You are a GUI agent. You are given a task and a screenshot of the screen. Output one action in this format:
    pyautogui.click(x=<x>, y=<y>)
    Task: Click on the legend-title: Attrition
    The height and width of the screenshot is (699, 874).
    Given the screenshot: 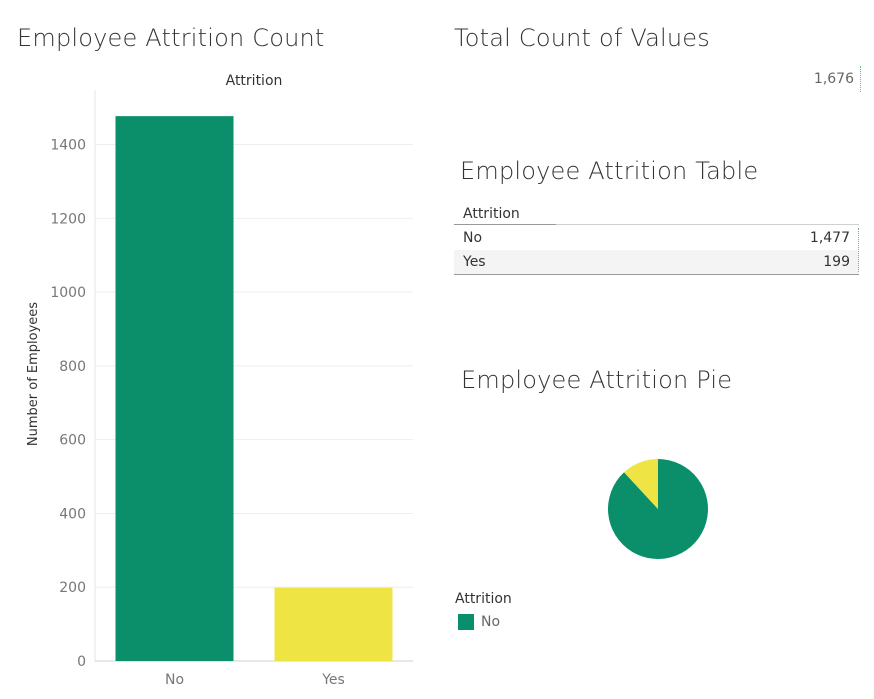 What is the action you would take?
    pyautogui.click(x=483, y=599)
    